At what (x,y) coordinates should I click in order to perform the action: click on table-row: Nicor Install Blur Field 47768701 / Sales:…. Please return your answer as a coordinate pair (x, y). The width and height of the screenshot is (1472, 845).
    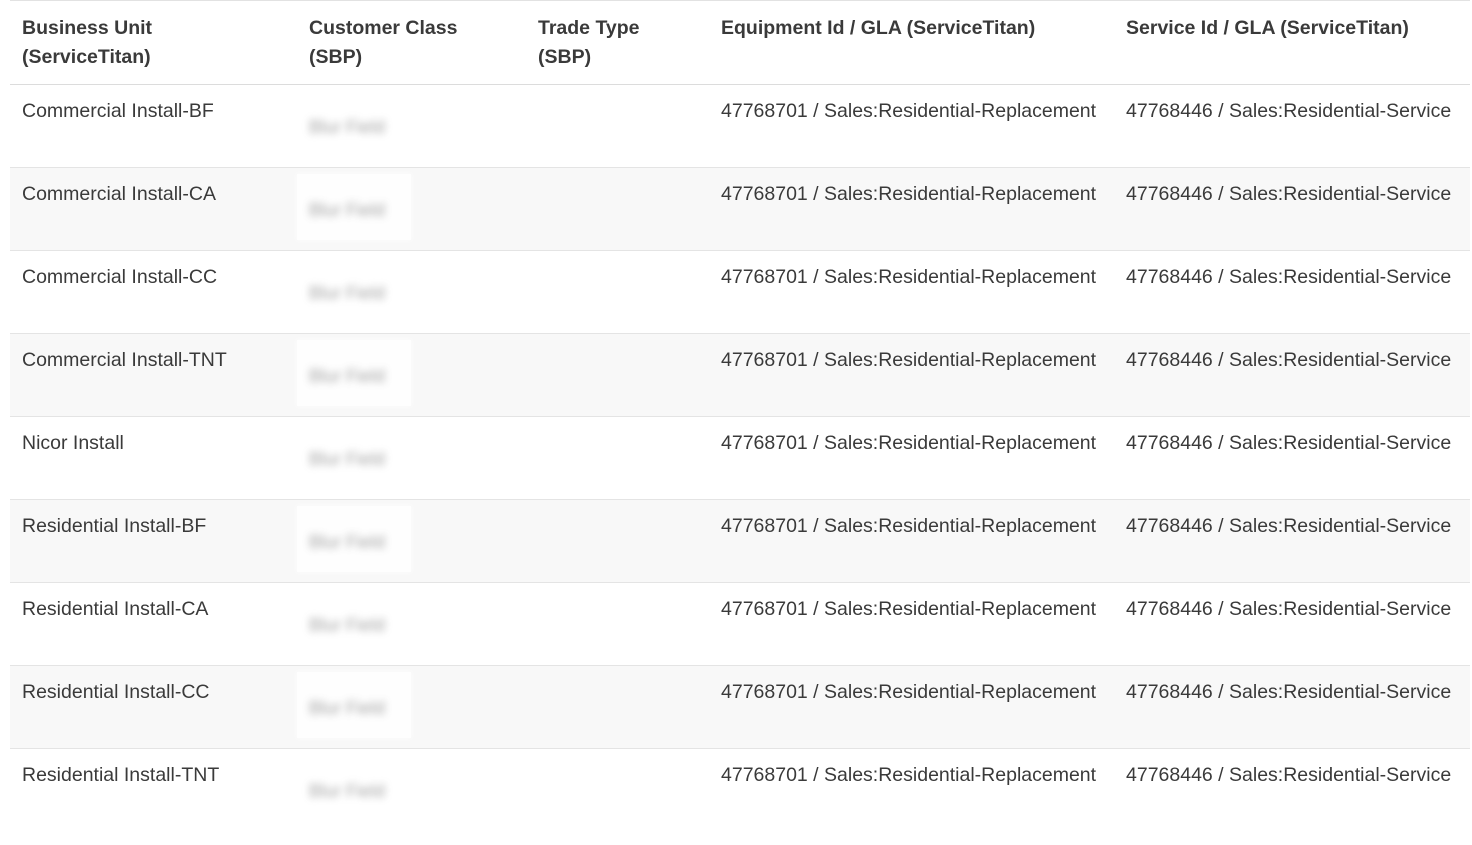
    Looking at the image, I should click on (740, 458).